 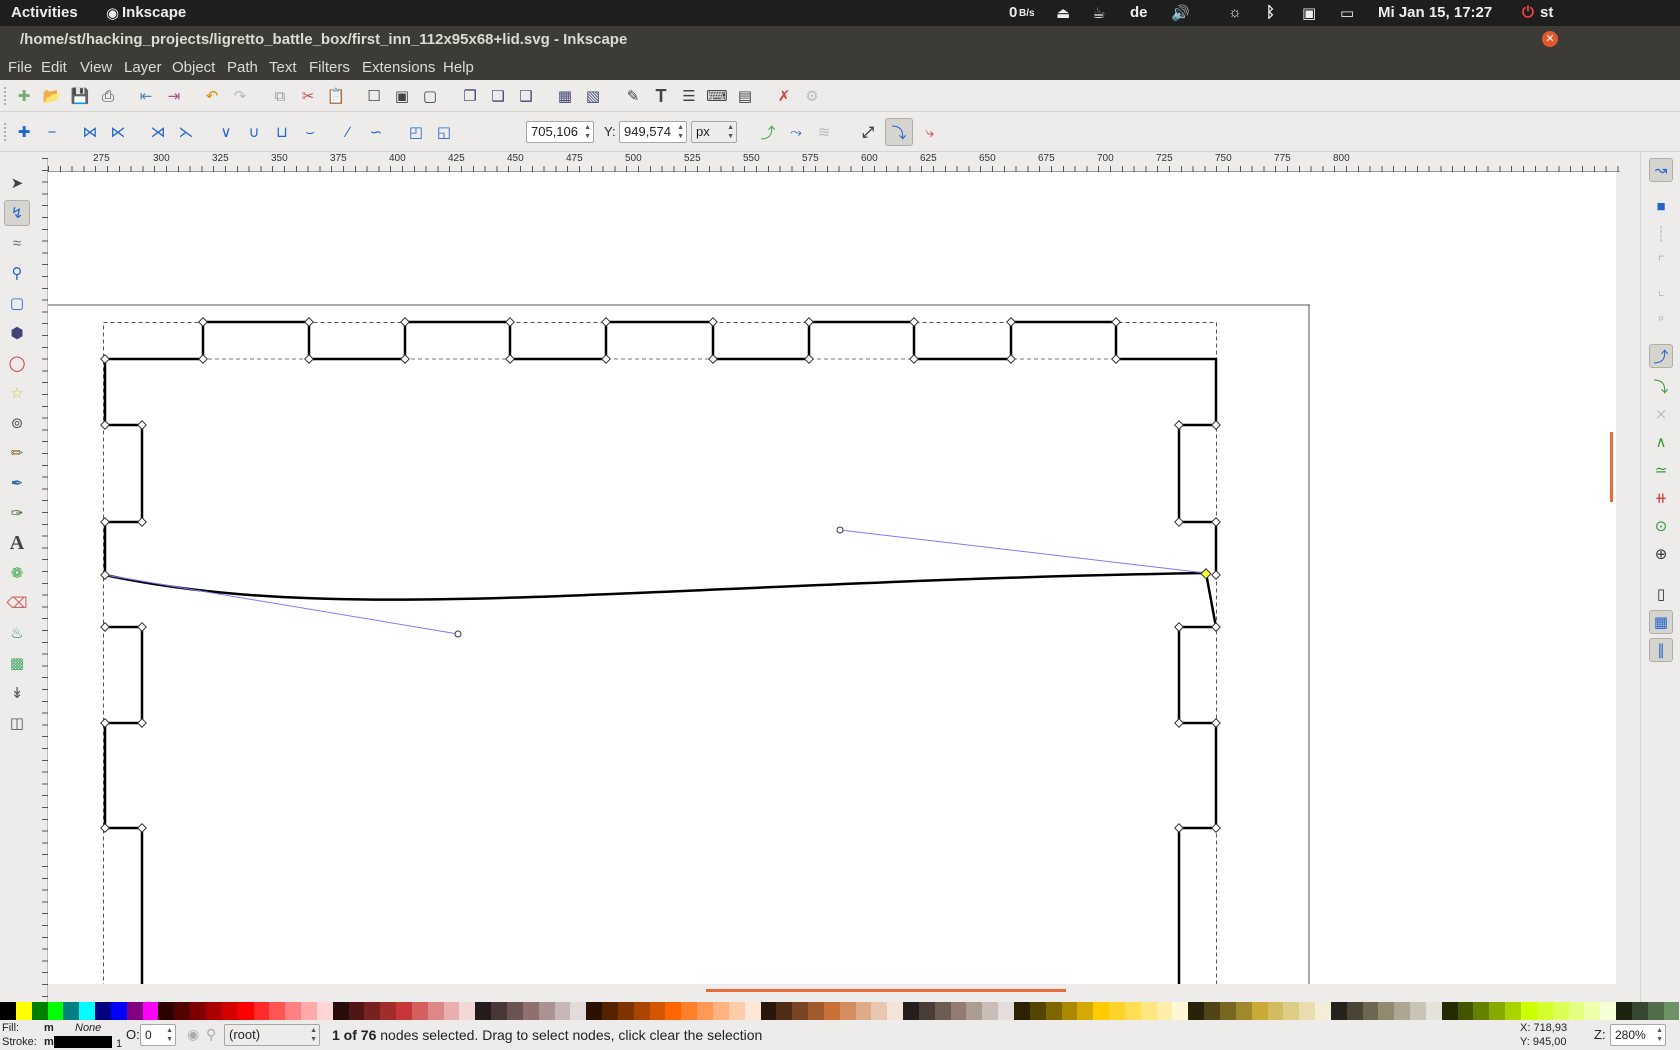 I want to click on node-symmetric-icon: ⊔, so click(x=282, y=132).